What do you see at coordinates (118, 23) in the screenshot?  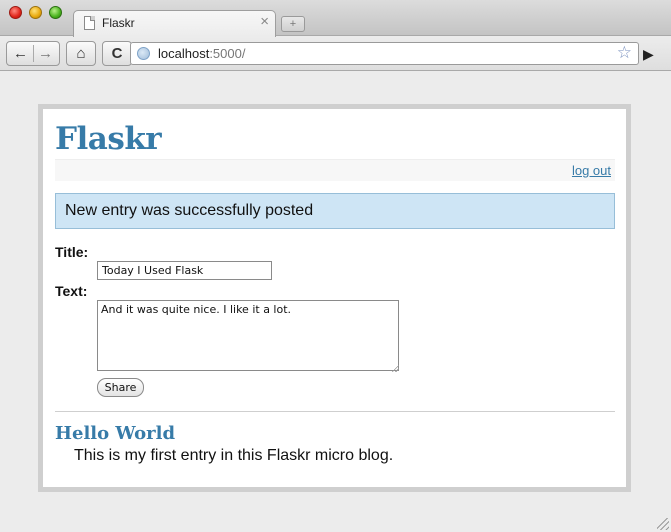 I see `tab-title: Flaskr` at bounding box center [118, 23].